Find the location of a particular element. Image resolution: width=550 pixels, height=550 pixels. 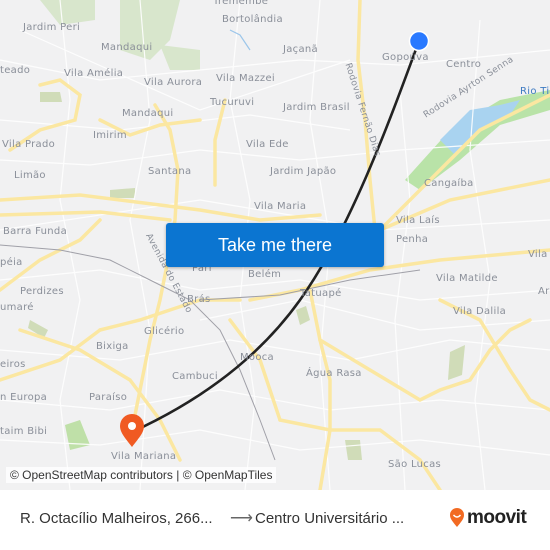

place-label: Belém is located at coordinates (265, 274).